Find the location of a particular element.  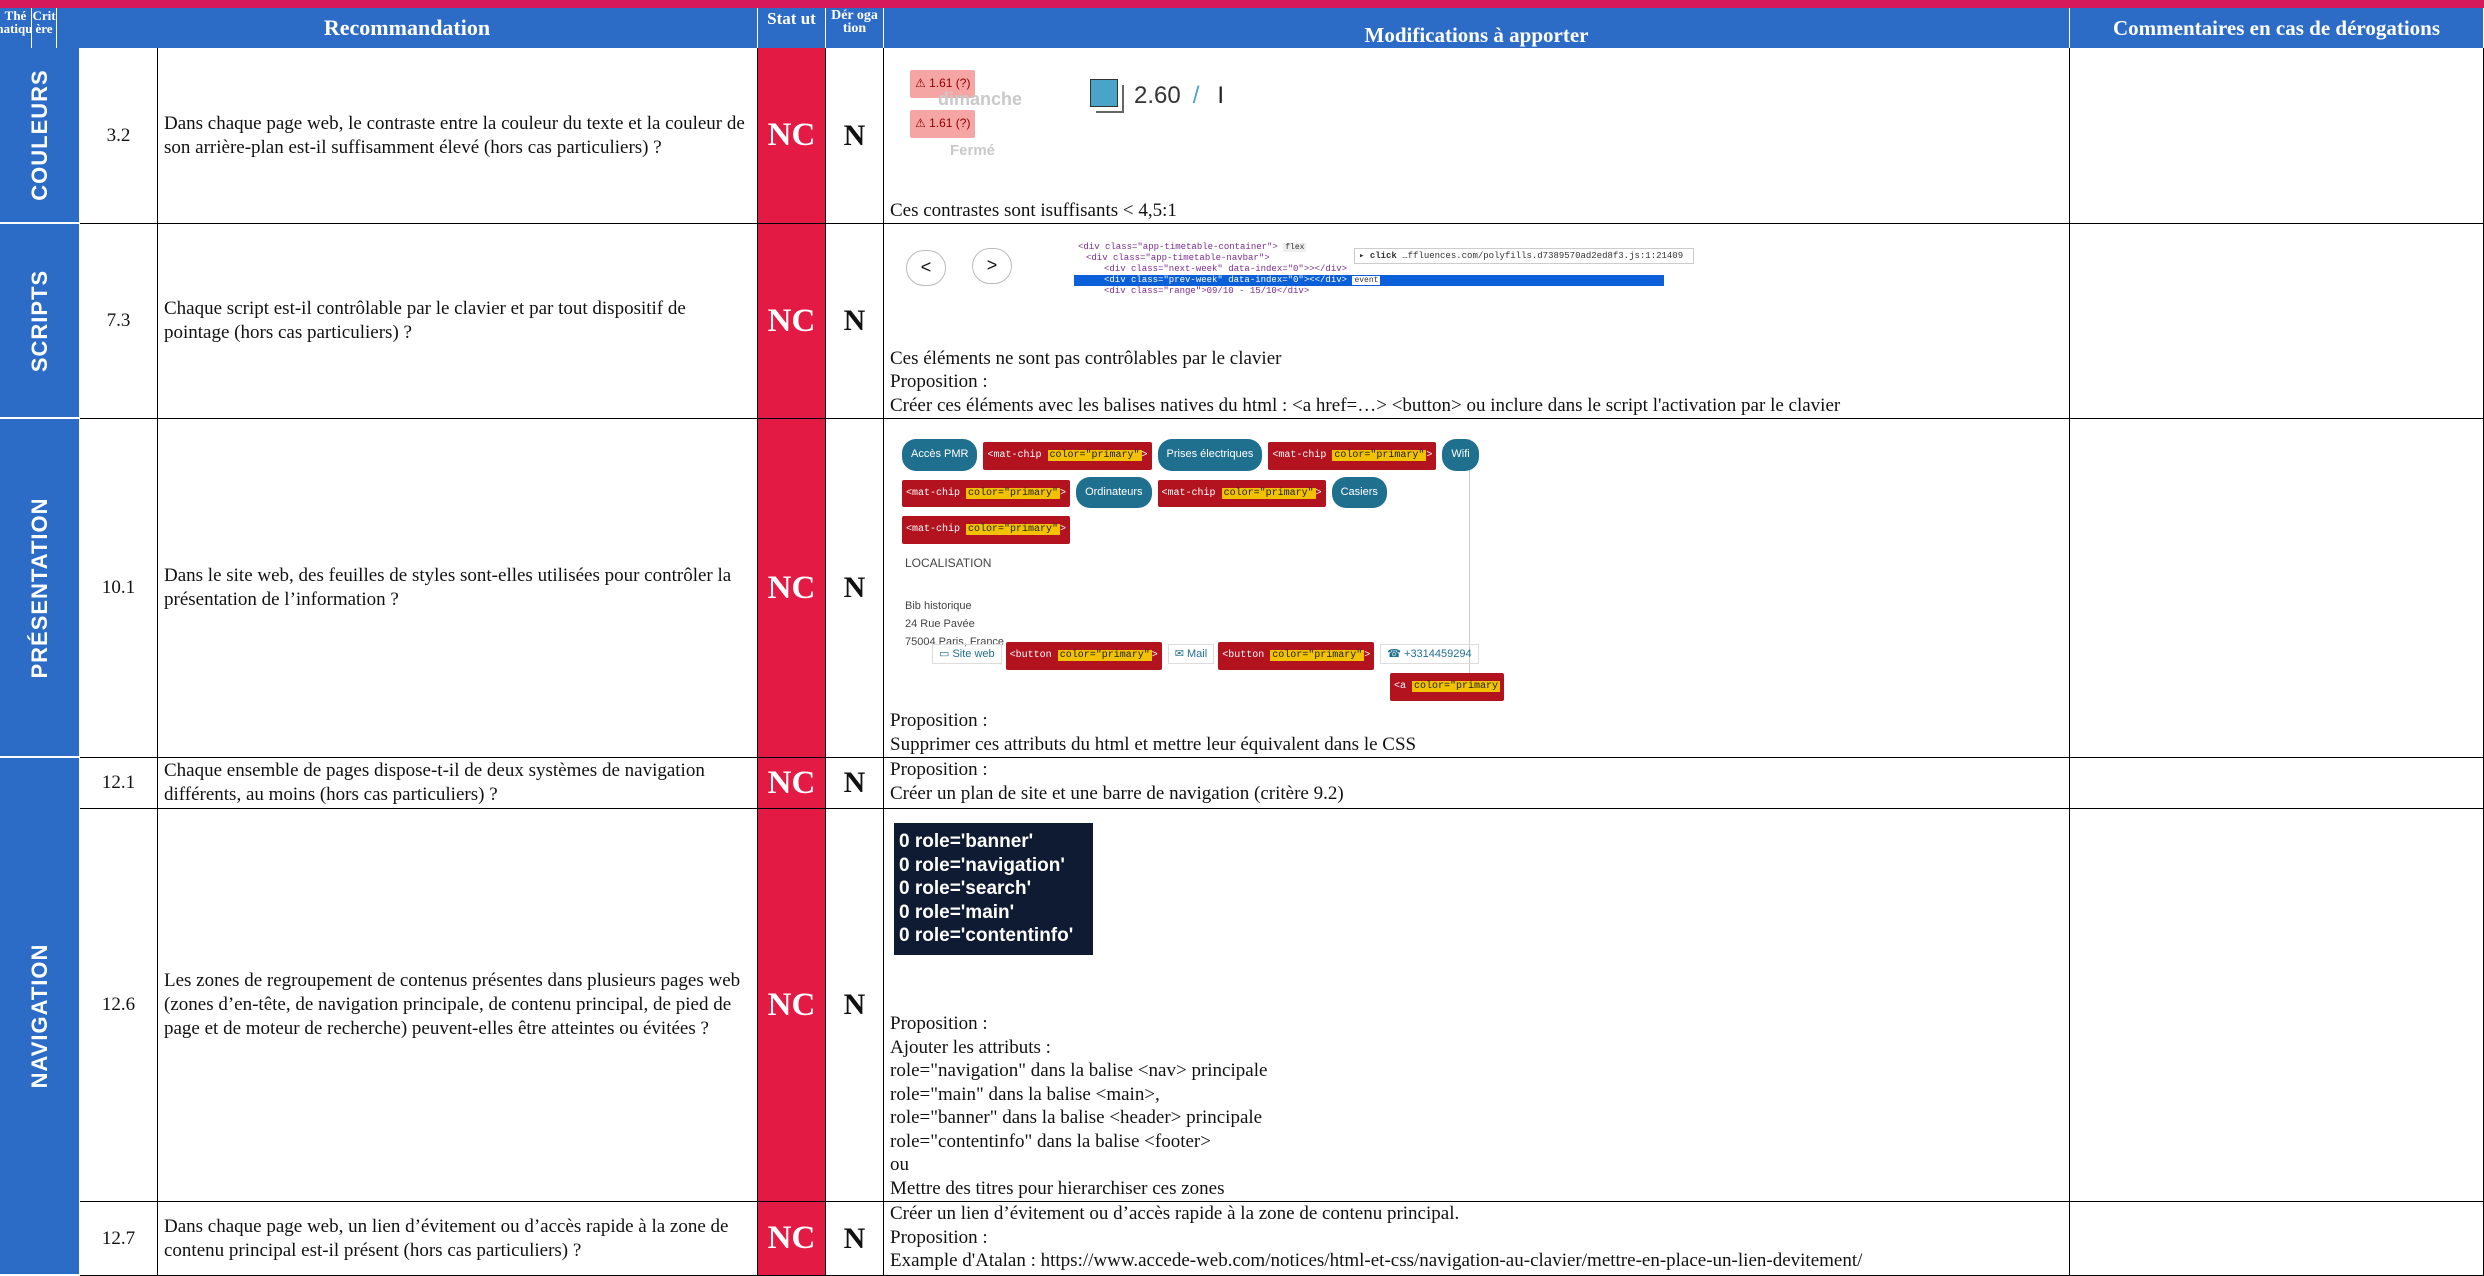

anchor-tag: <a color="primary is located at coordinates (1447, 687).